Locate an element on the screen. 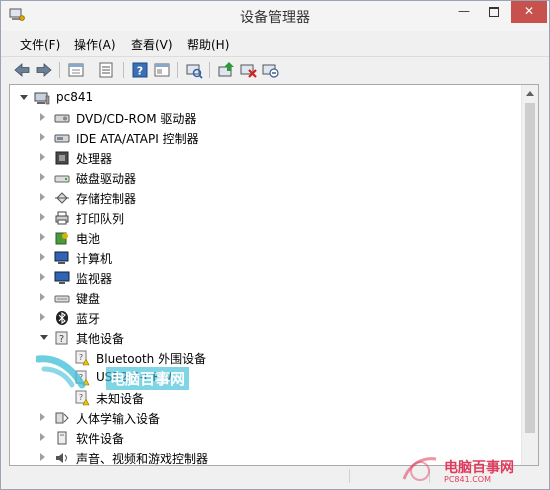  software-device-icon is located at coordinates (62, 438).